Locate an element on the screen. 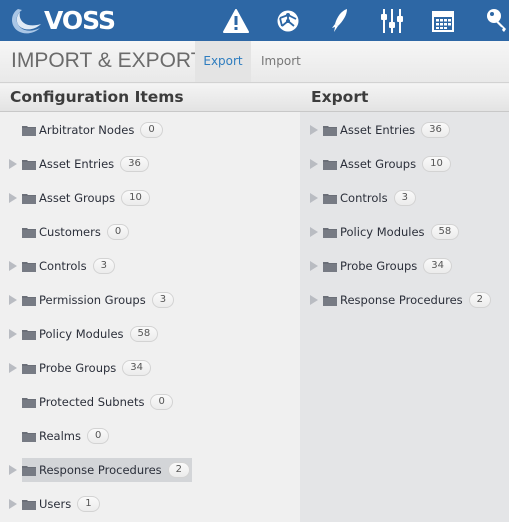  tree-item-body: Protected Subnets 0 is located at coordinates (98, 402).